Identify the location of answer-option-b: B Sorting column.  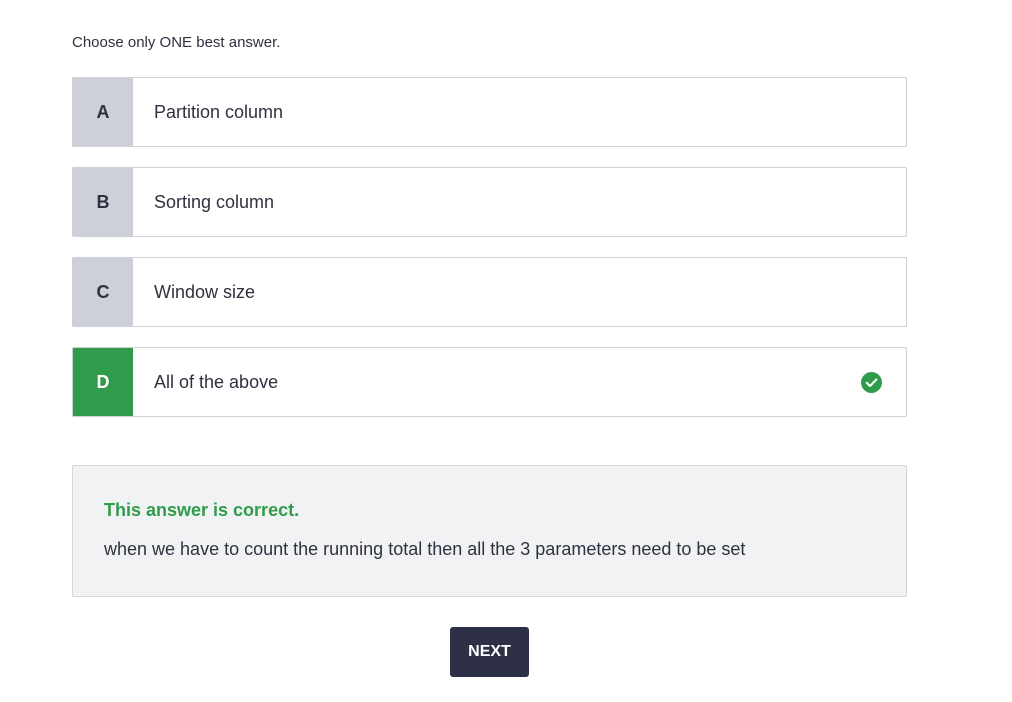
(489, 202).